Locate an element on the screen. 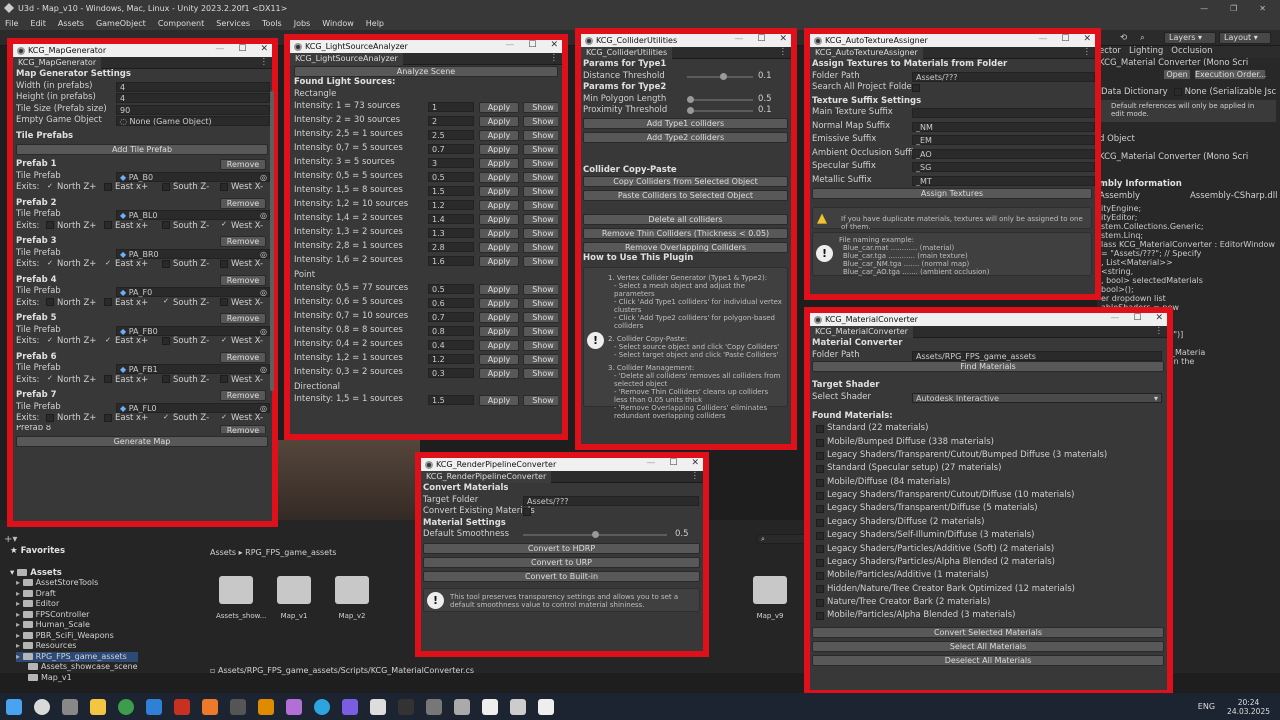 This screenshot has height=720, width=1280. exit-west: ✓ West X- is located at coordinates (241, 342).